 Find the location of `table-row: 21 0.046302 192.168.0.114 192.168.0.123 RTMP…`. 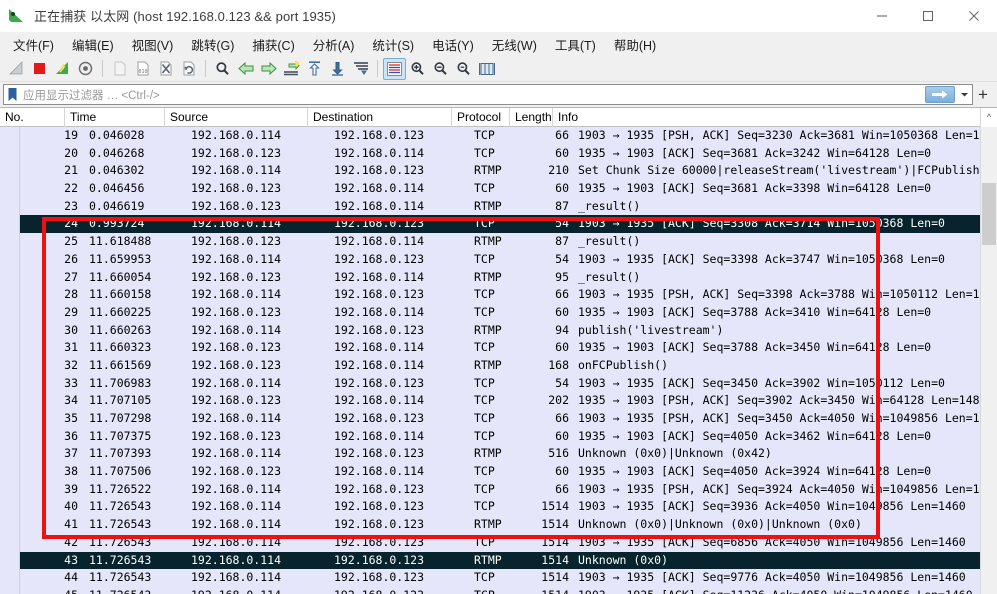

table-row: 21 0.046302 192.168.0.114 192.168.0.123 RTMP… is located at coordinates (500, 171).